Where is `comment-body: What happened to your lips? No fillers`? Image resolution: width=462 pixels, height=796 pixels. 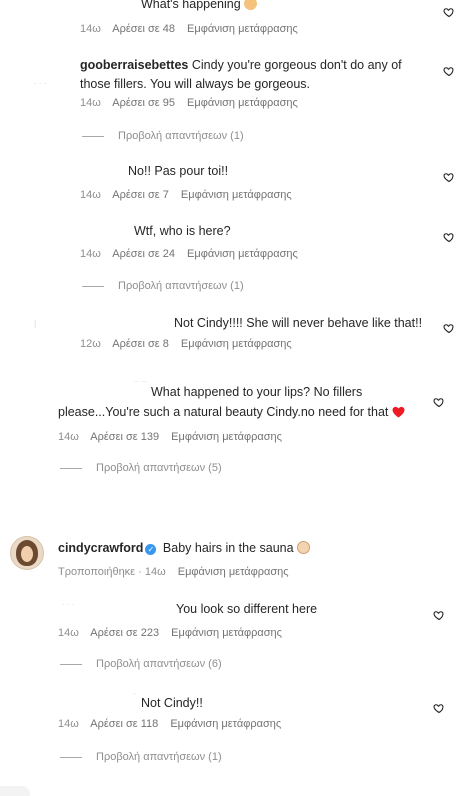
comment-body: What happened to your lips? No fillers is located at coordinates (257, 392).